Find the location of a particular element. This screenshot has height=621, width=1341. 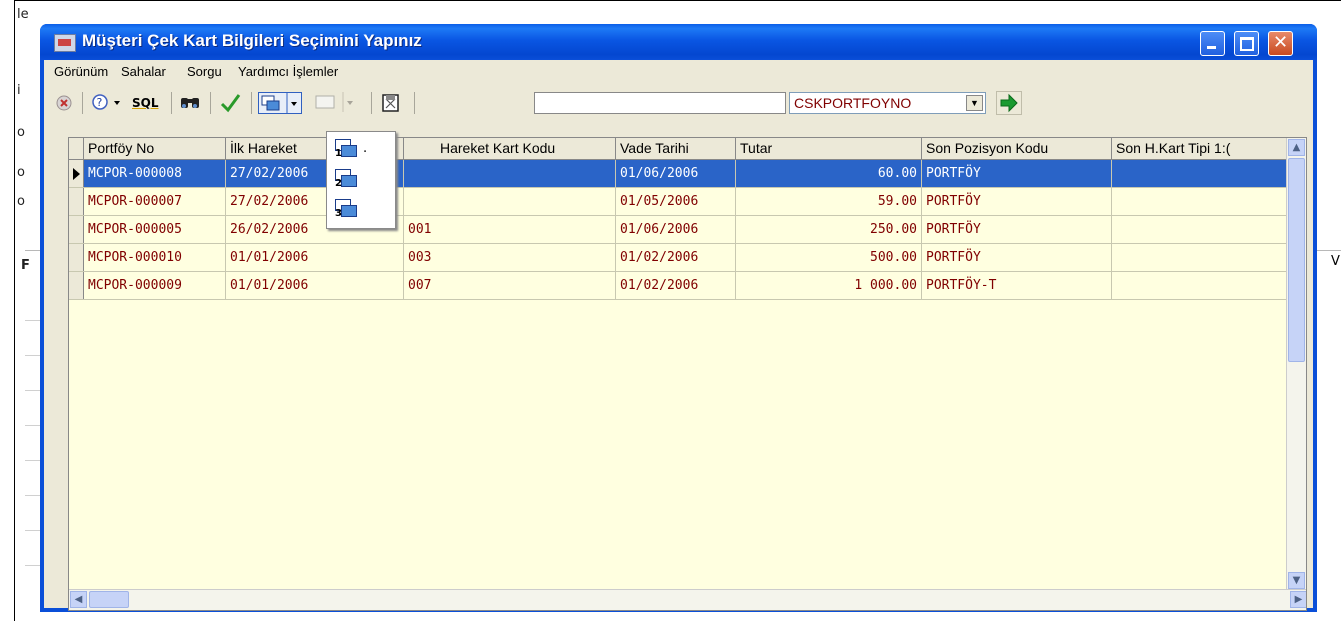

popup-menu-item: 3 is located at coordinates (361, 209).